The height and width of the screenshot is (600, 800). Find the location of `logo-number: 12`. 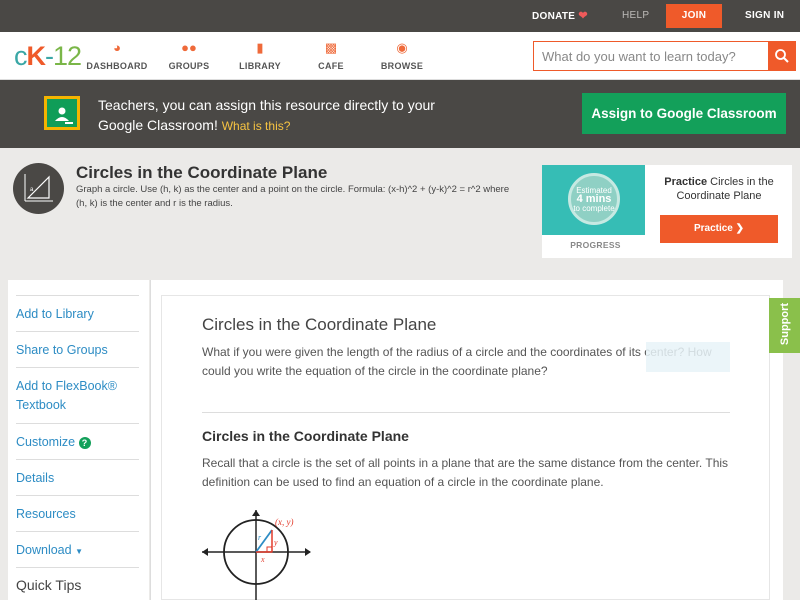

logo-number: 12 is located at coordinates (67, 56).